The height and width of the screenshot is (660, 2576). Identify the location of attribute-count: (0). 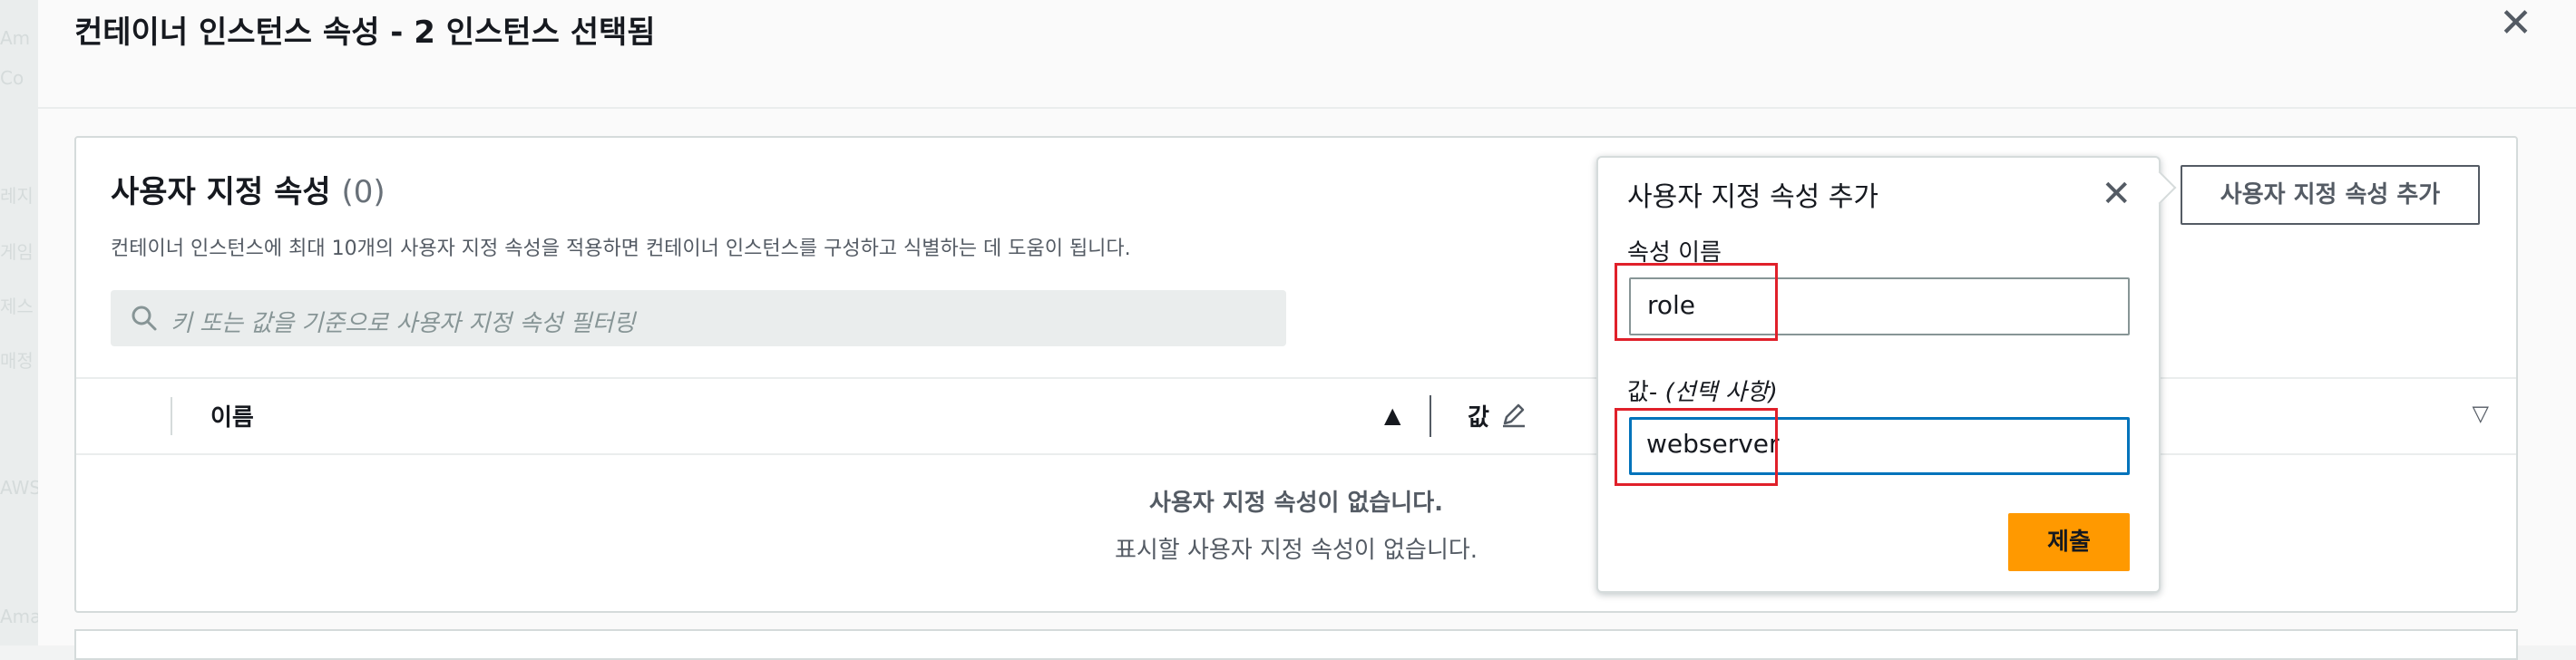
(363, 192).